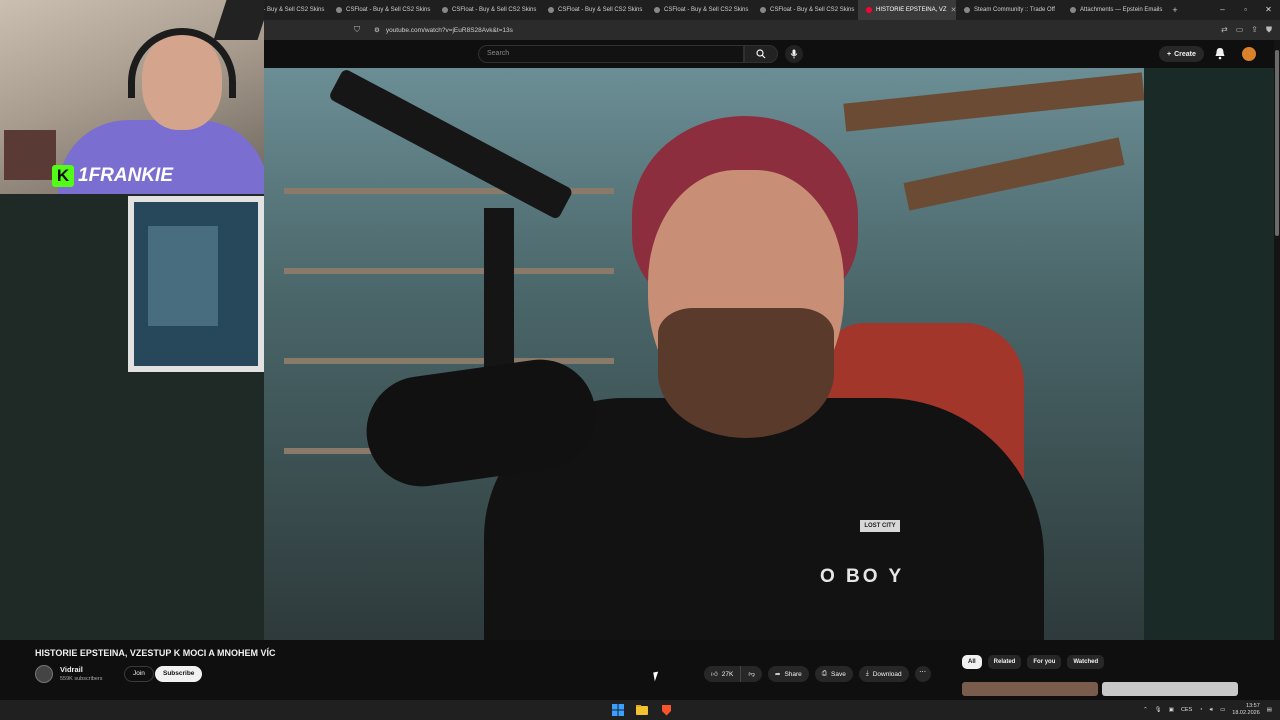 The height and width of the screenshot is (720, 1280). What do you see at coordinates (499, 298) in the screenshot?
I see `mic-stand` at bounding box center [499, 298].